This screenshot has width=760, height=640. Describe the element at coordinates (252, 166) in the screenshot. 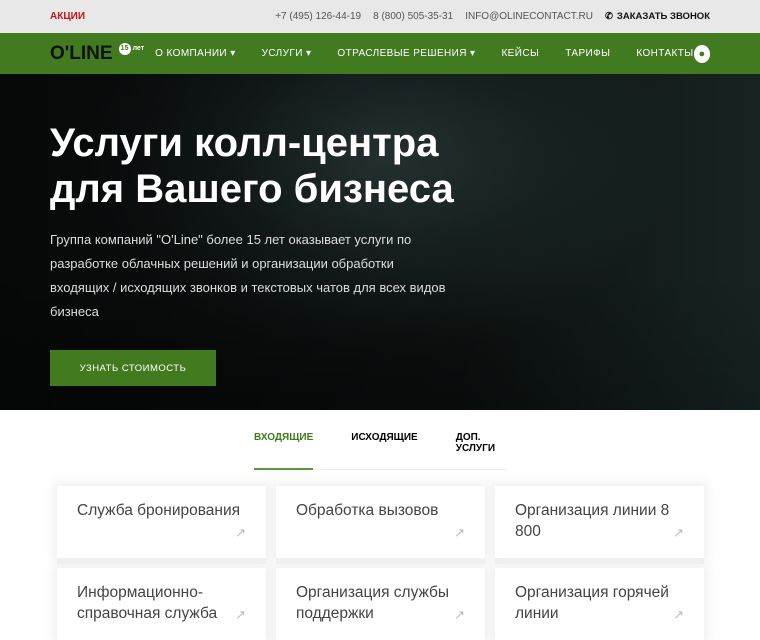

I see `hero-title: Услуги колл-центра для Вашего бизнеса` at that location.